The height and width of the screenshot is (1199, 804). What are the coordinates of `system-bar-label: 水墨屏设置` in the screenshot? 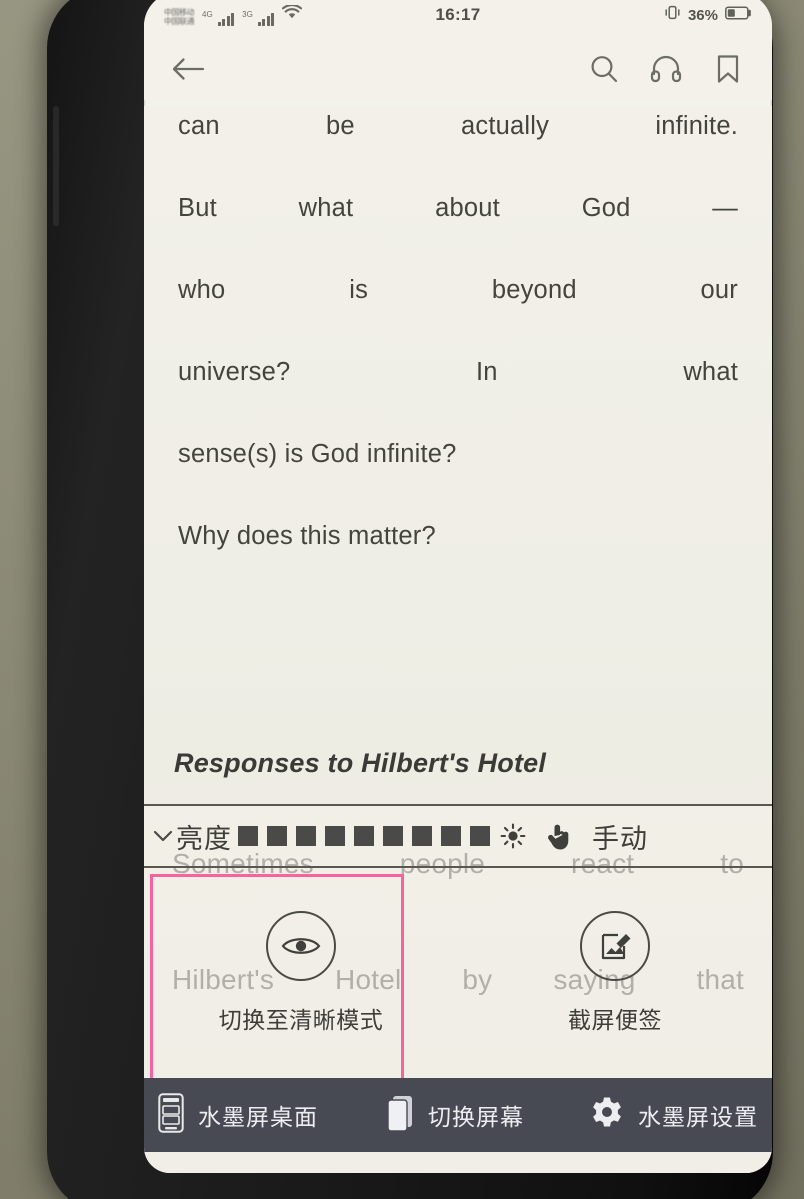 It's located at (698, 1118).